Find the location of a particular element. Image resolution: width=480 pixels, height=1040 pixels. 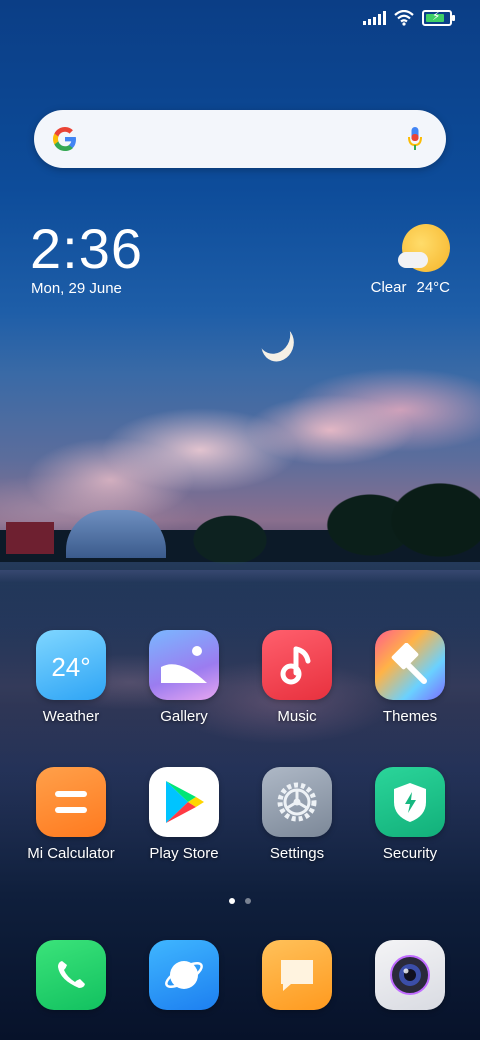

weather-icon-temp: 24° is located at coordinates (71, 666).